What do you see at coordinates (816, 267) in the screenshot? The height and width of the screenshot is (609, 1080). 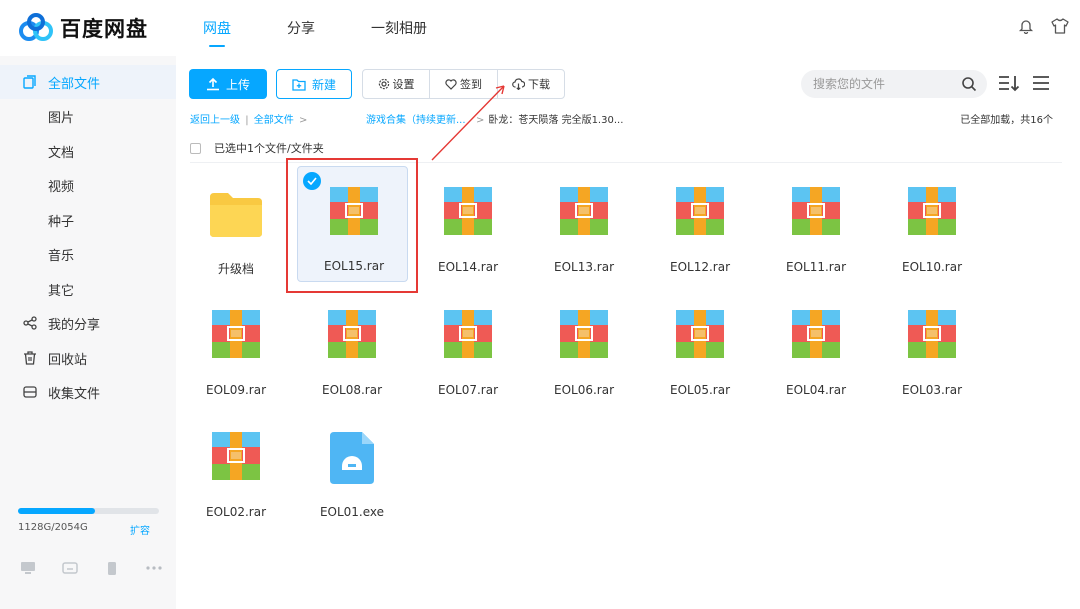 I see `file-name: EOL11.rar` at bounding box center [816, 267].